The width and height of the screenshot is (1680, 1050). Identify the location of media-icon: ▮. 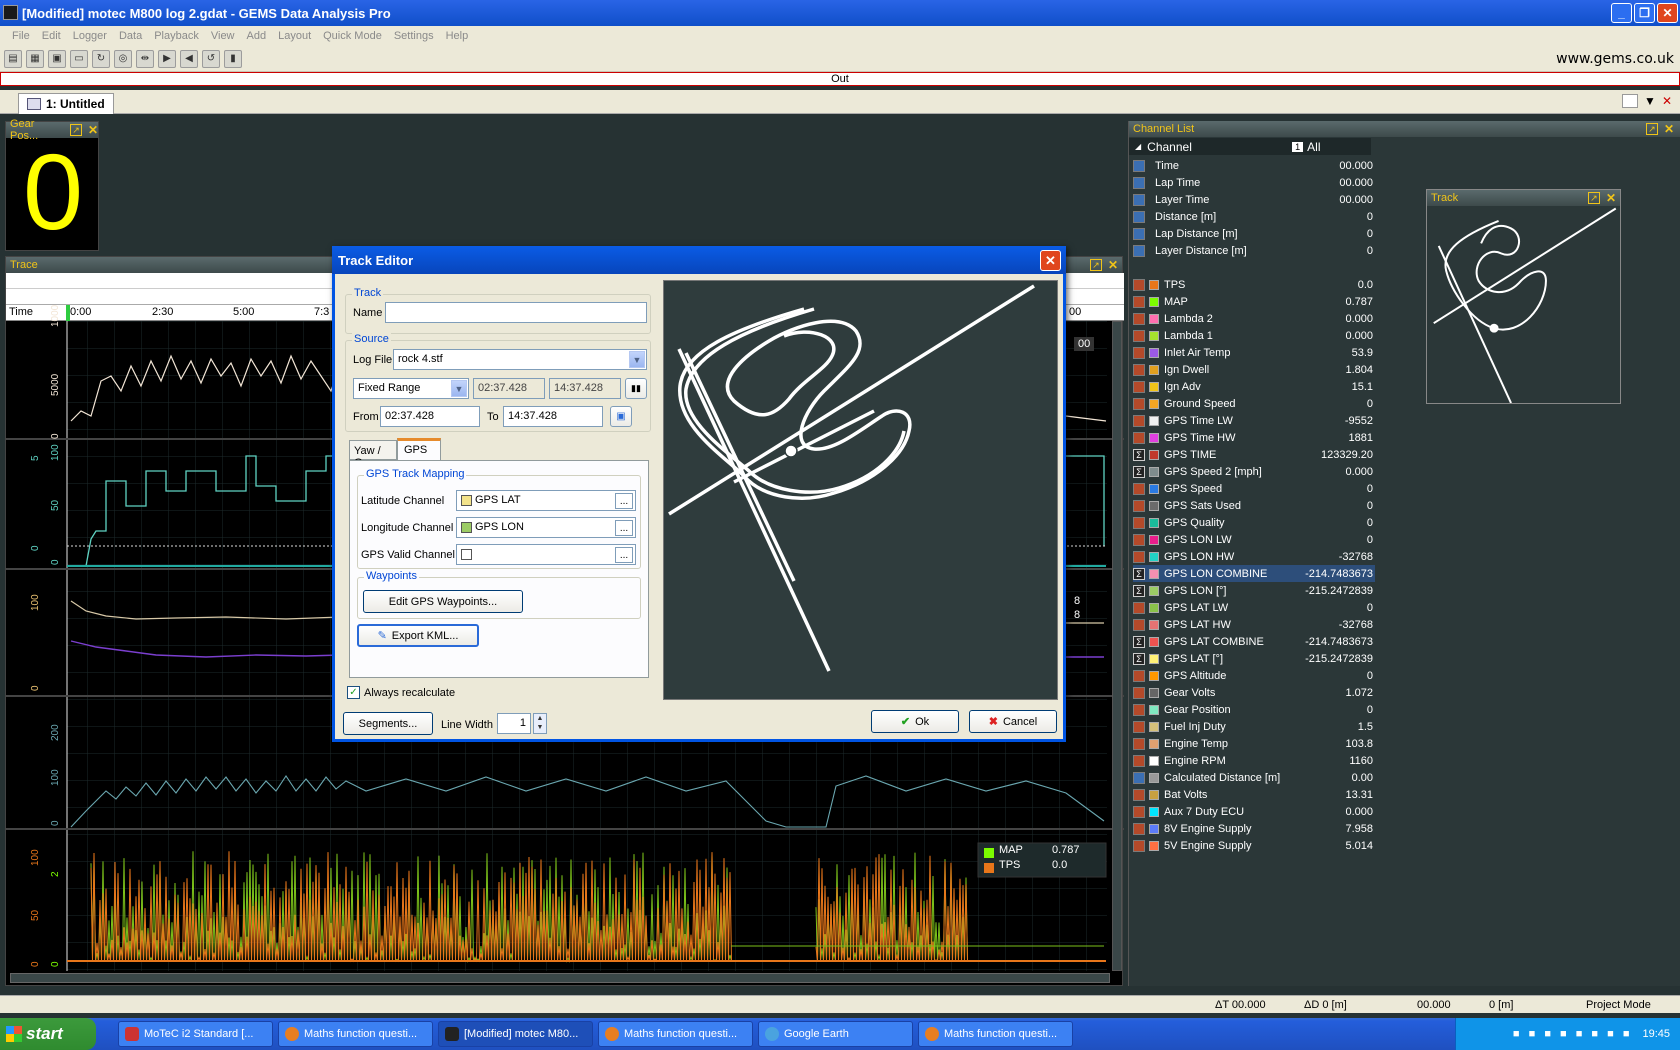
(233, 58).